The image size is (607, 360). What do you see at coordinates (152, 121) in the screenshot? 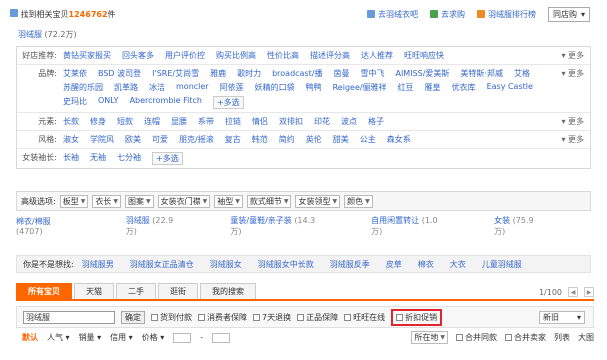
I see `filter-option: 连帽` at bounding box center [152, 121].